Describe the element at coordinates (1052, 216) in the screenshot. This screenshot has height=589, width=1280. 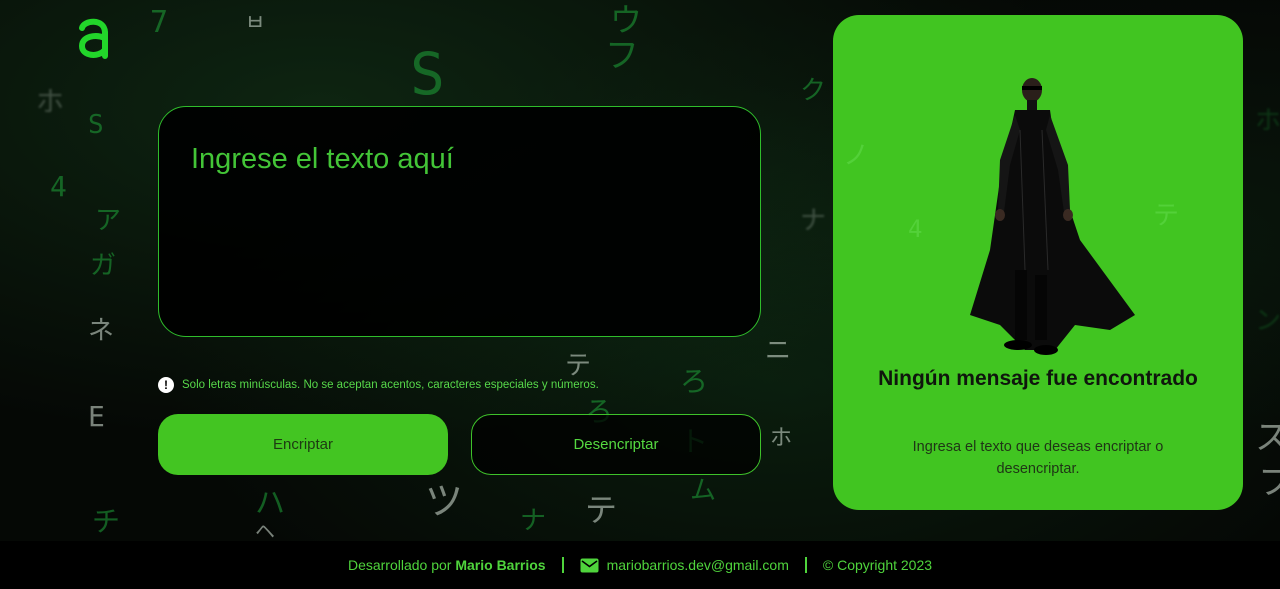
I see `neo-figure-illustration` at that location.